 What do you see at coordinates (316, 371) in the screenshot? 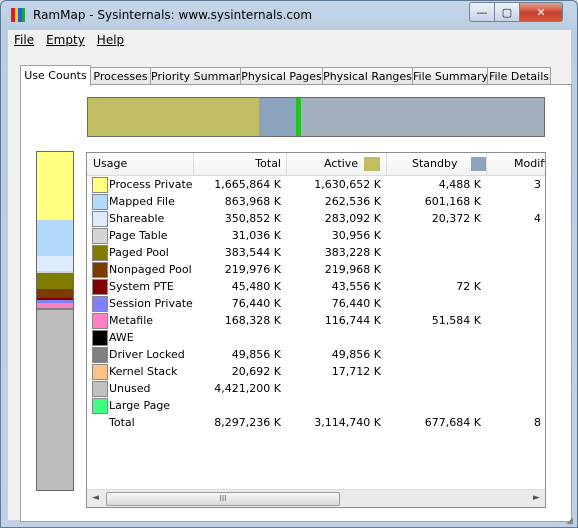
I see `table-row: Kernel Stack 20,692 K 17,712 K` at bounding box center [316, 371].